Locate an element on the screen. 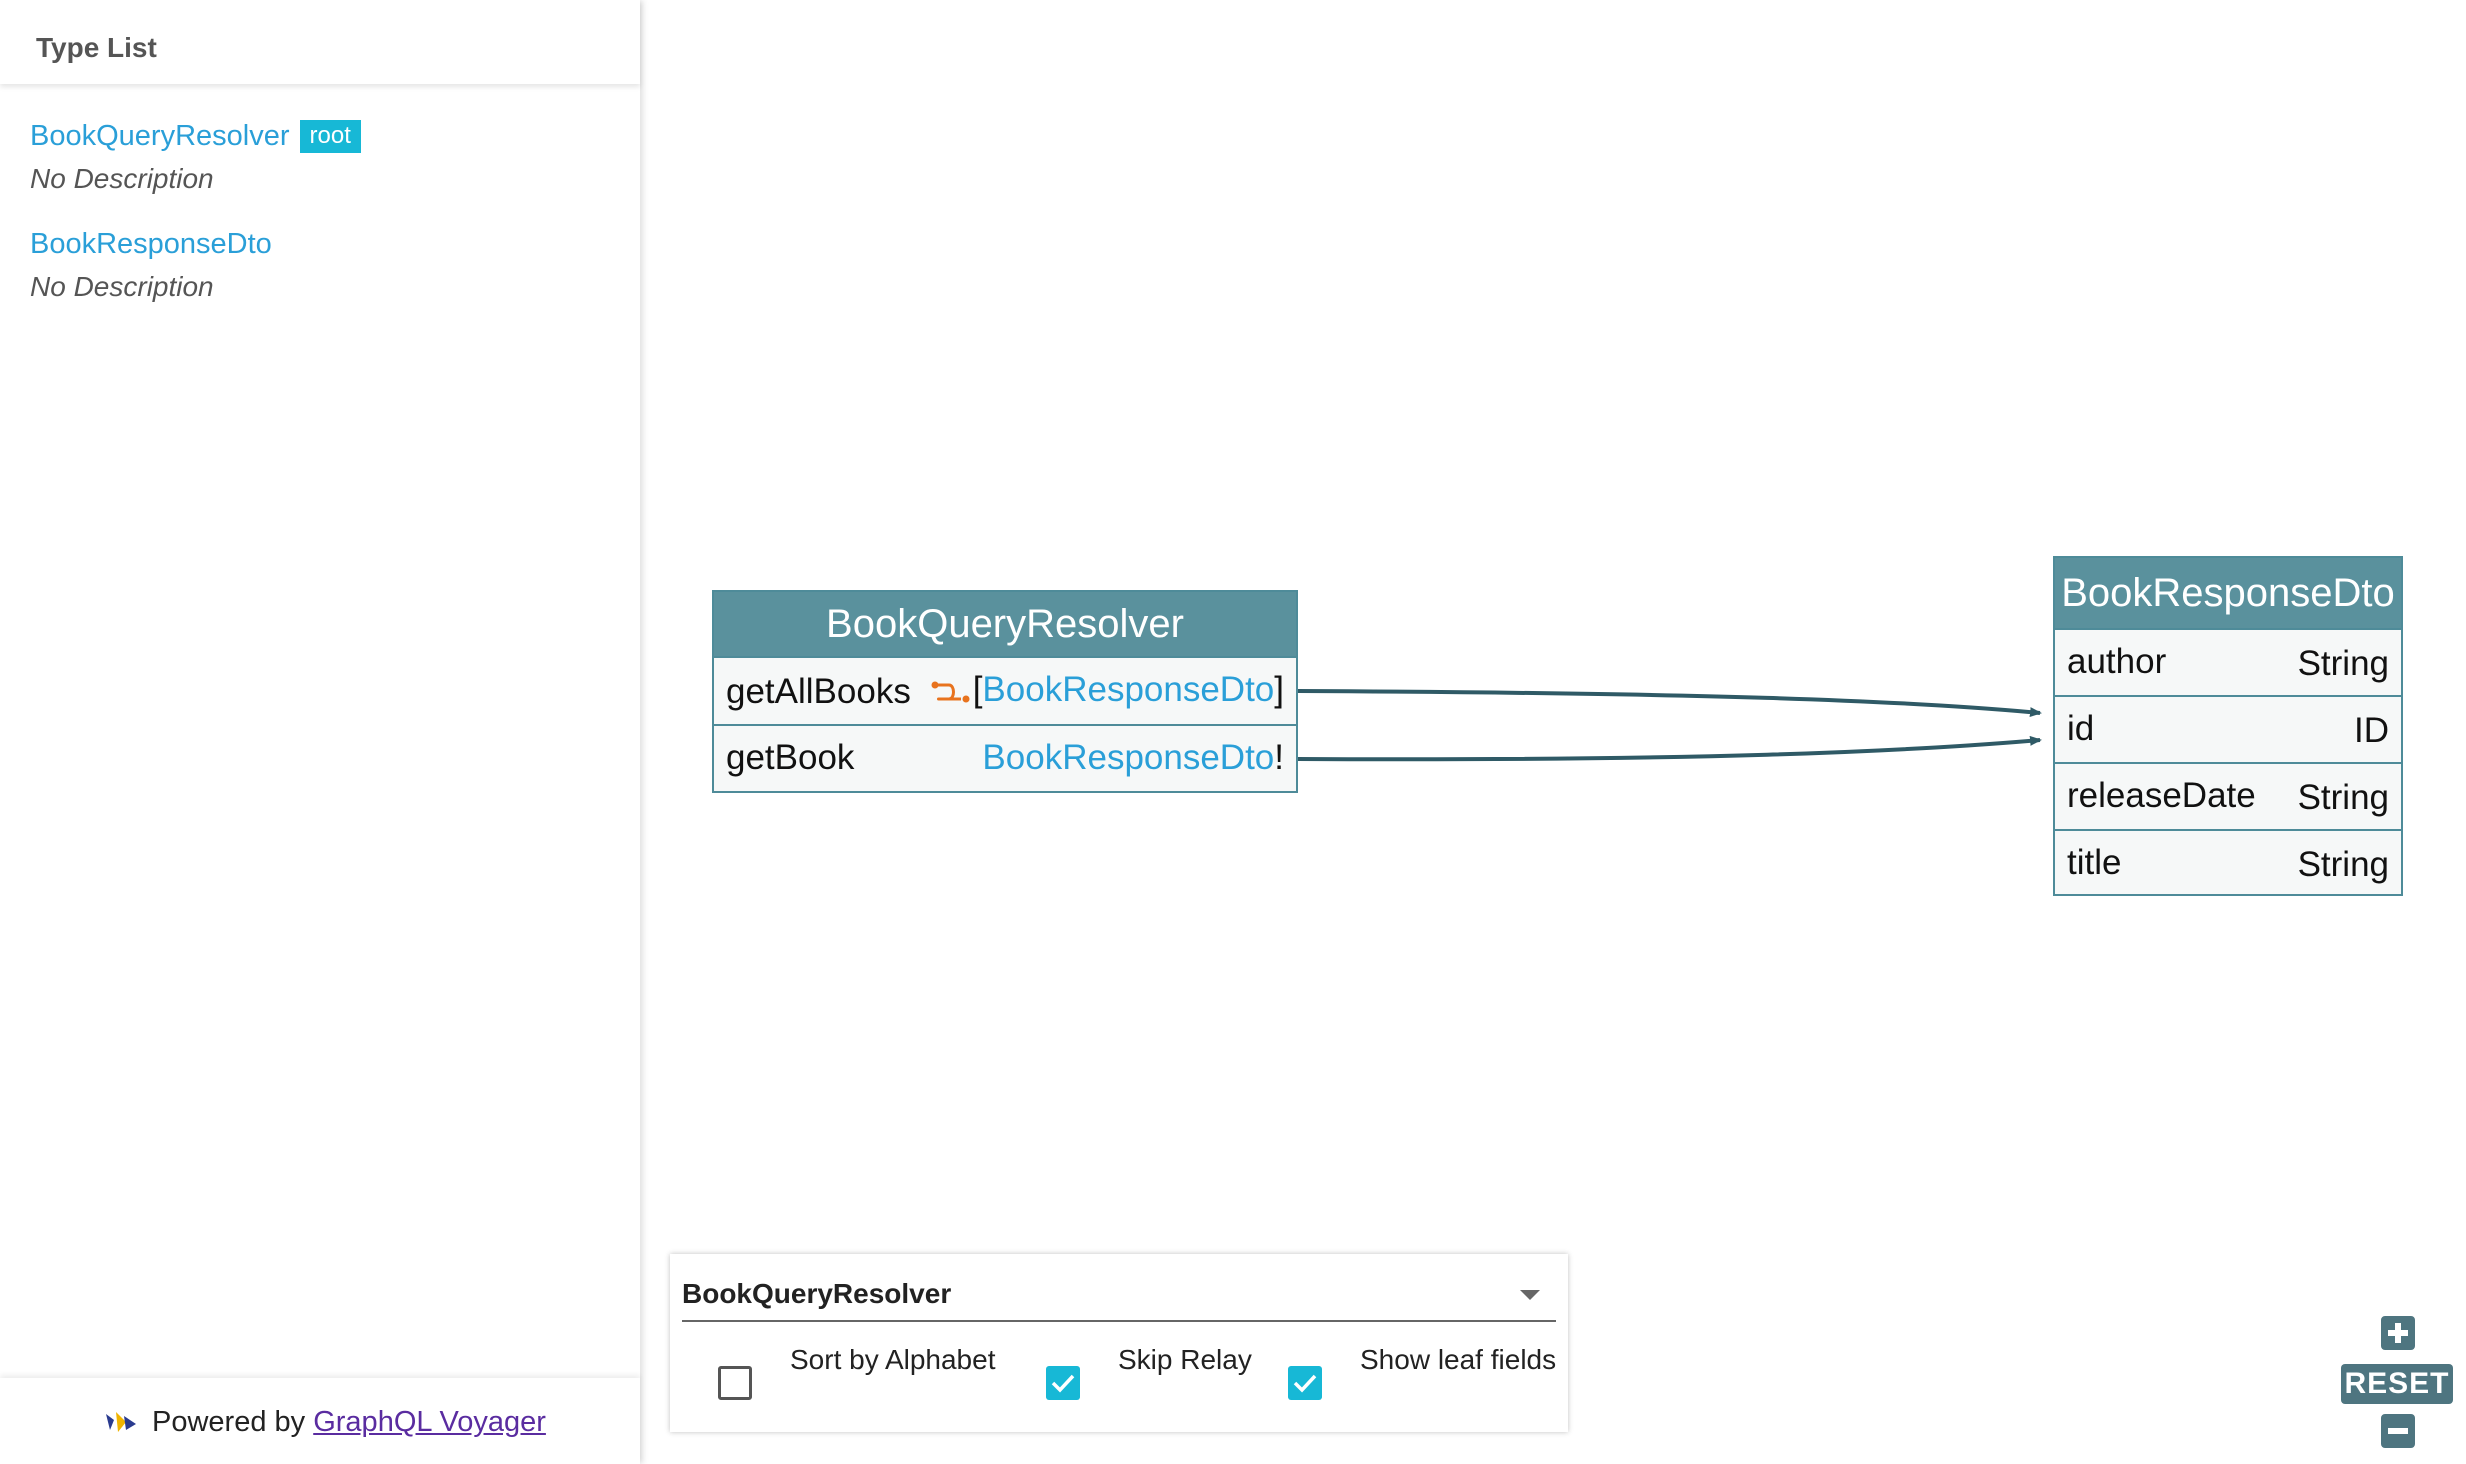 This screenshot has width=2466, height=1464. show-leaf-fields-checkbox is located at coordinates (1305, 1383).